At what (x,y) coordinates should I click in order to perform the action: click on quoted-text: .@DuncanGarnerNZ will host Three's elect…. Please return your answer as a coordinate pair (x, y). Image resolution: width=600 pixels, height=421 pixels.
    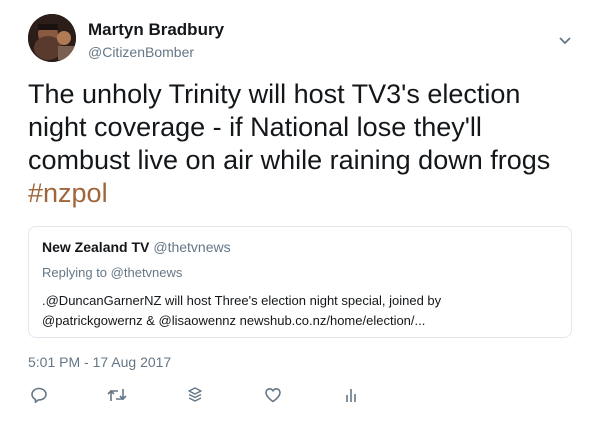
    Looking at the image, I should click on (242, 310).